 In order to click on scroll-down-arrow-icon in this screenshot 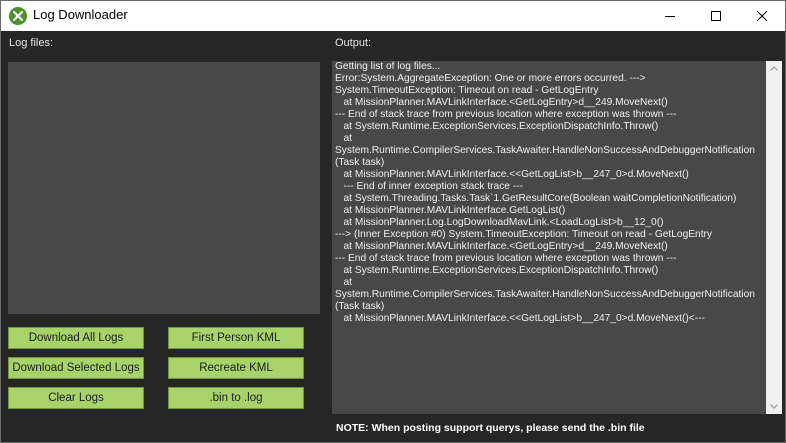, I will do `click(774, 406)`.